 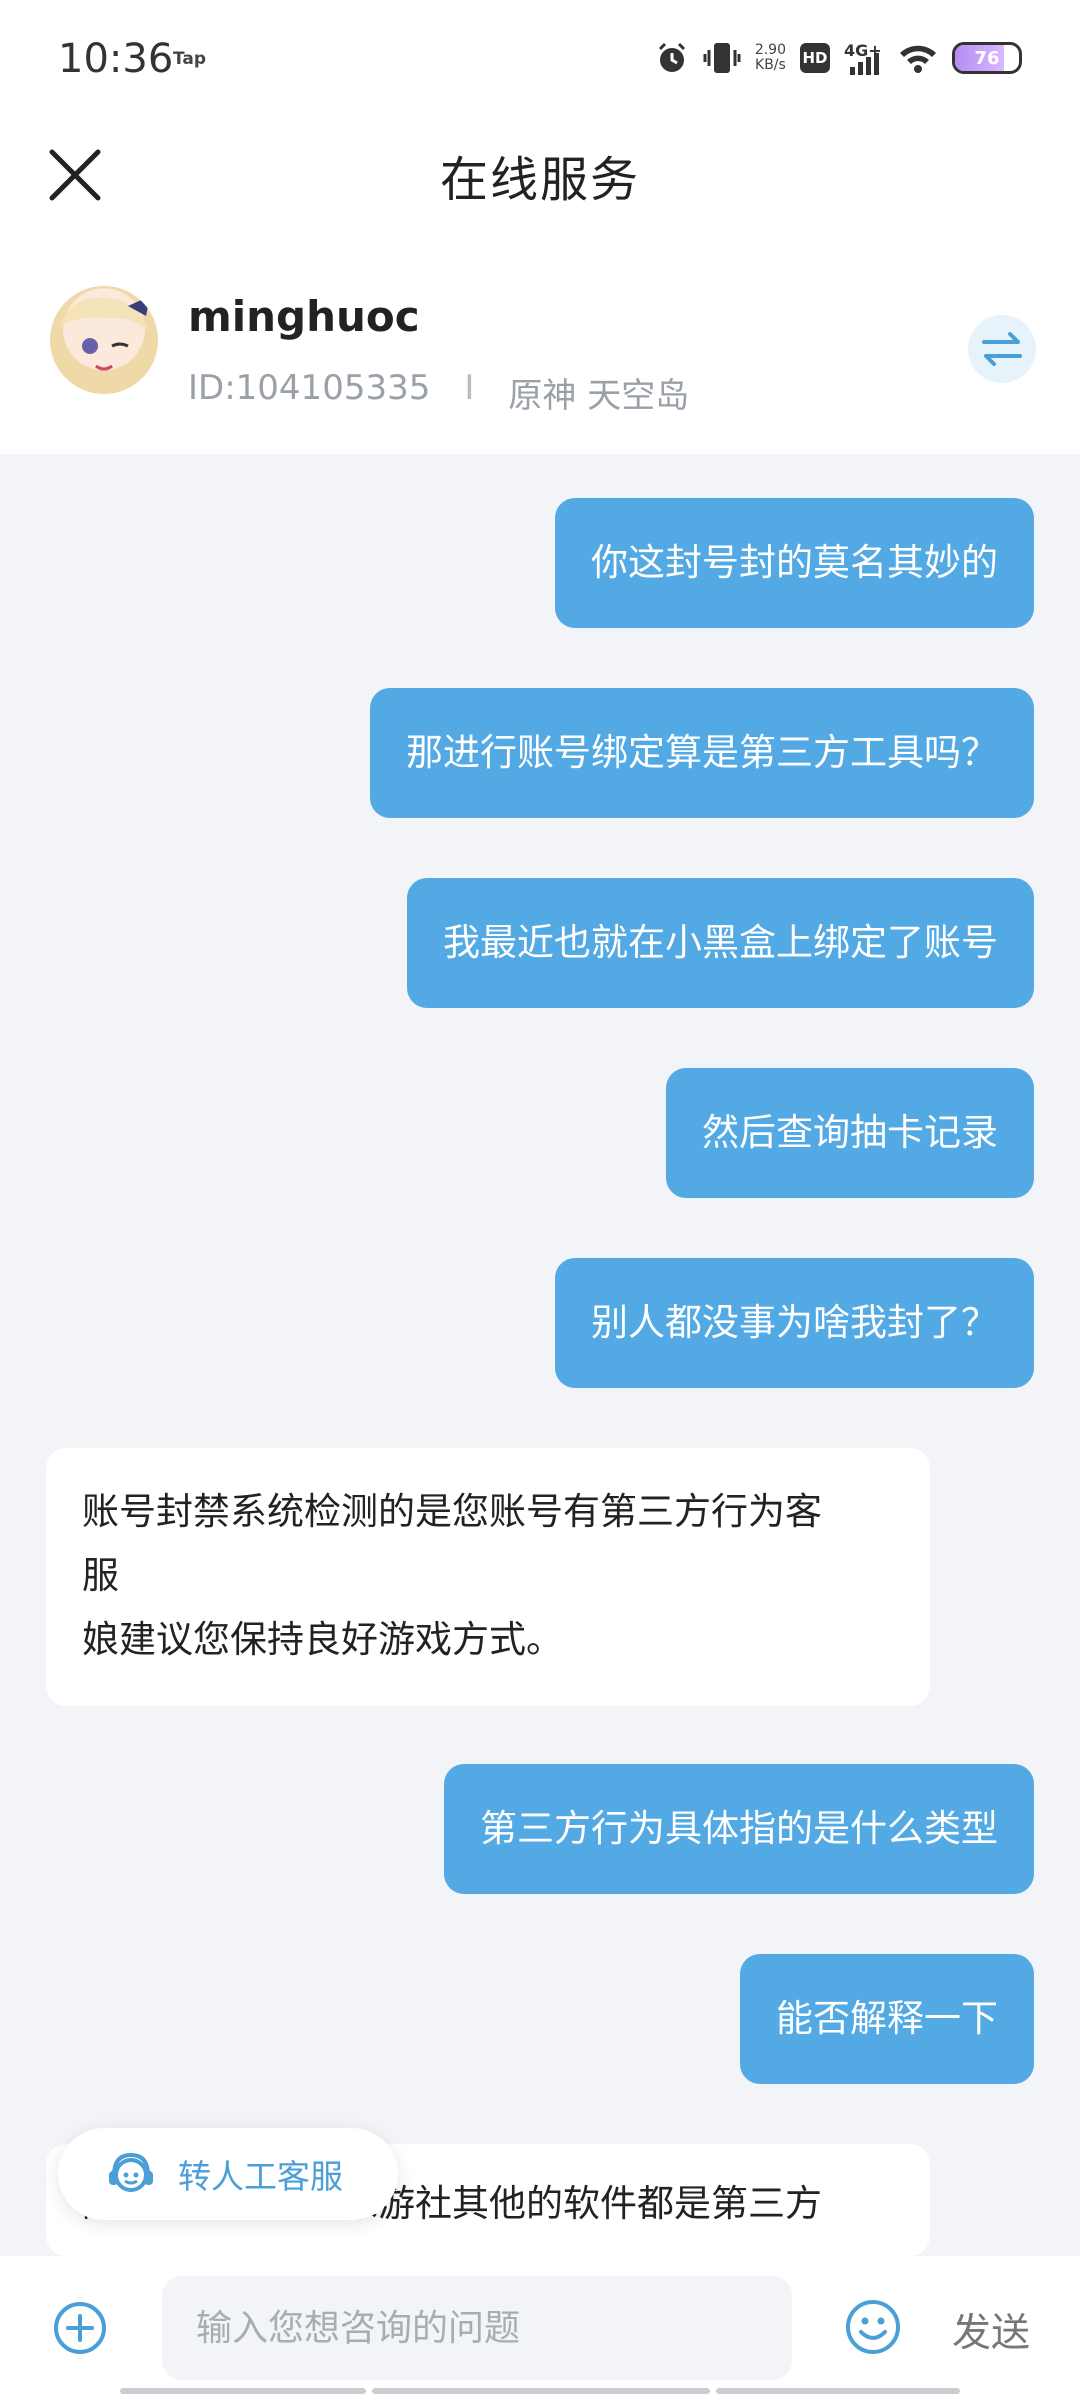 What do you see at coordinates (322, 1639) in the screenshot?
I see `message-line: 娘建议您保持良好游戏方式。` at bounding box center [322, 1639].